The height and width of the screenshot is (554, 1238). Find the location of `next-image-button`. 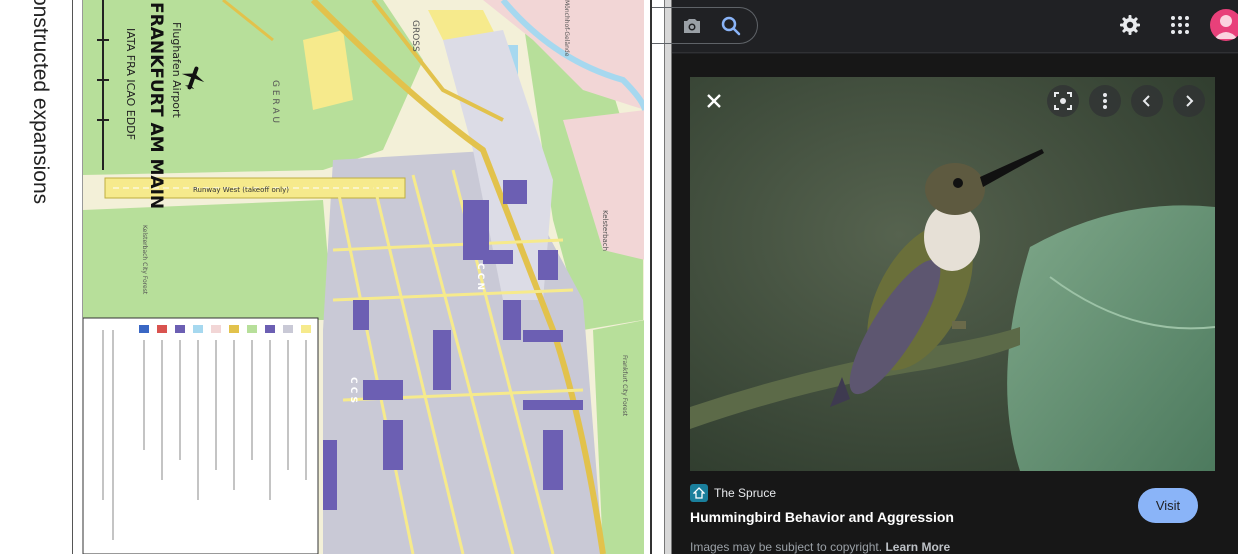

next-image-button is located at coordinates (1189, 101).